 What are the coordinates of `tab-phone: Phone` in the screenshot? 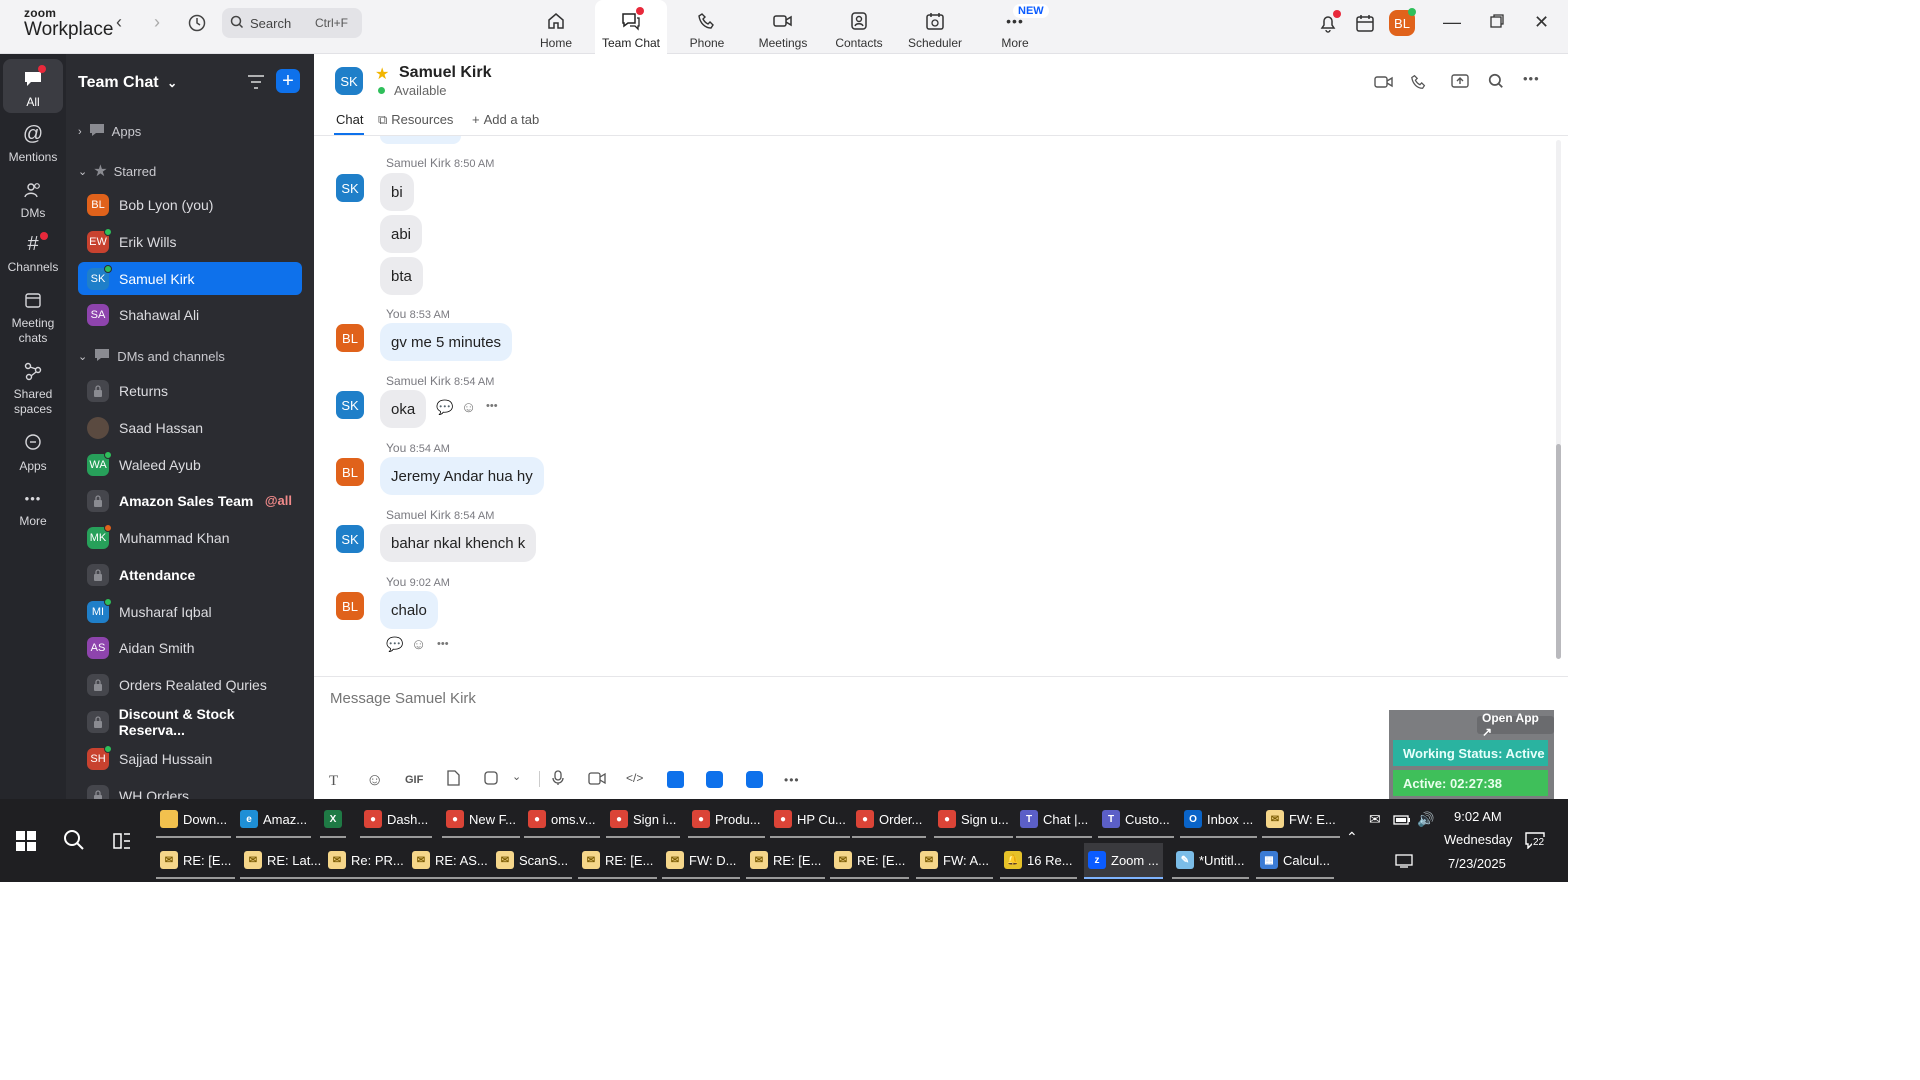 It's located at (707, 27).